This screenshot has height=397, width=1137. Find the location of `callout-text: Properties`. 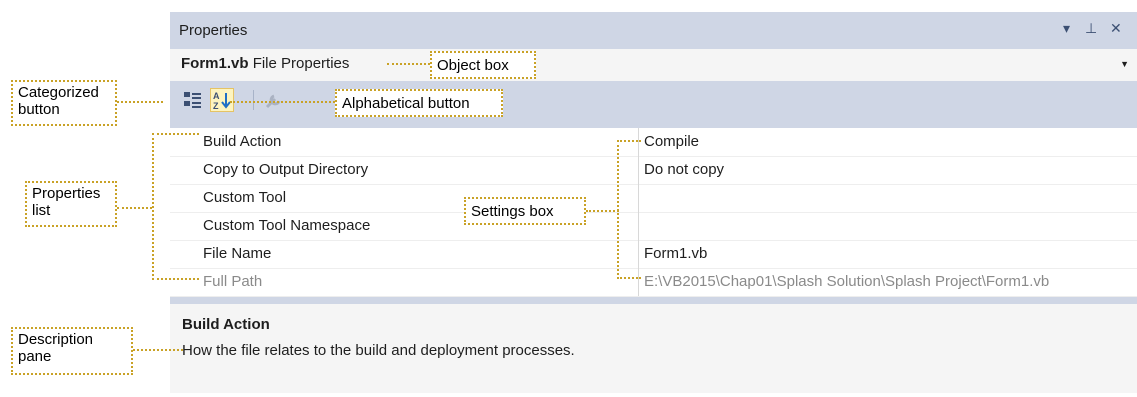

callout-text: Properties is located at coordinates (66, 193).